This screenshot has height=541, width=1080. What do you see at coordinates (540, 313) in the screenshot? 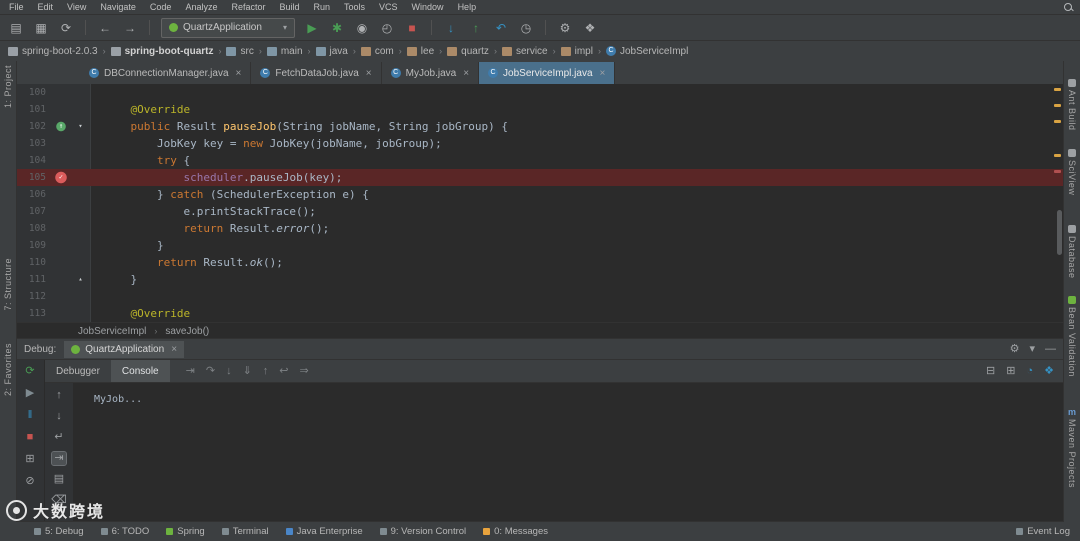
I see `code-line: 113 @Override` at bounding box center [540, 313].